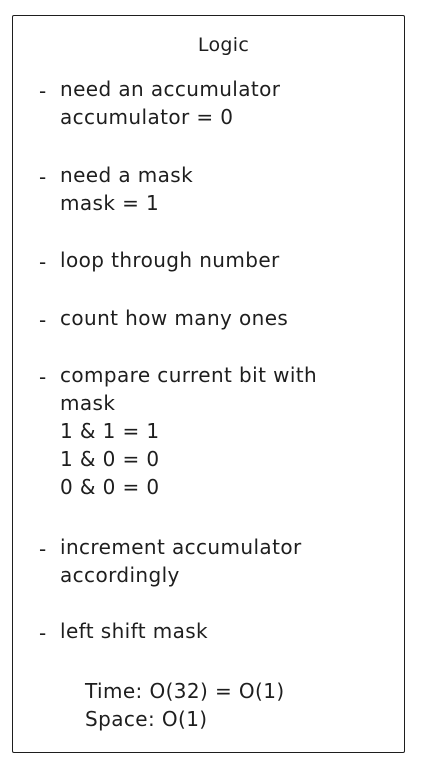 Image resolution: width=422 pixels, height=772 pixels. What do you see at coordinates (174, 318) in the screenshot?
I see `note-line: count how many ones` at bounding box center [174, 318].